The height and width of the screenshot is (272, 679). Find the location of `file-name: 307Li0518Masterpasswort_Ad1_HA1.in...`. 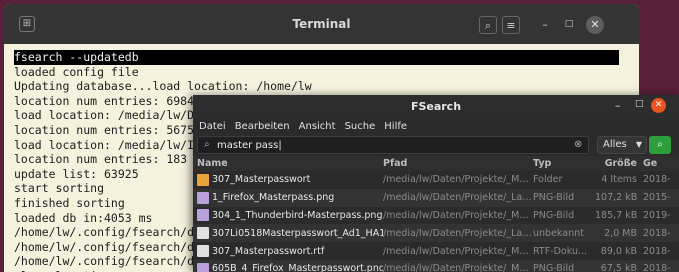

file-name: 307Li0518Masterpasswort_Ad1_HA1.in... is located at coordinates (297, 233).